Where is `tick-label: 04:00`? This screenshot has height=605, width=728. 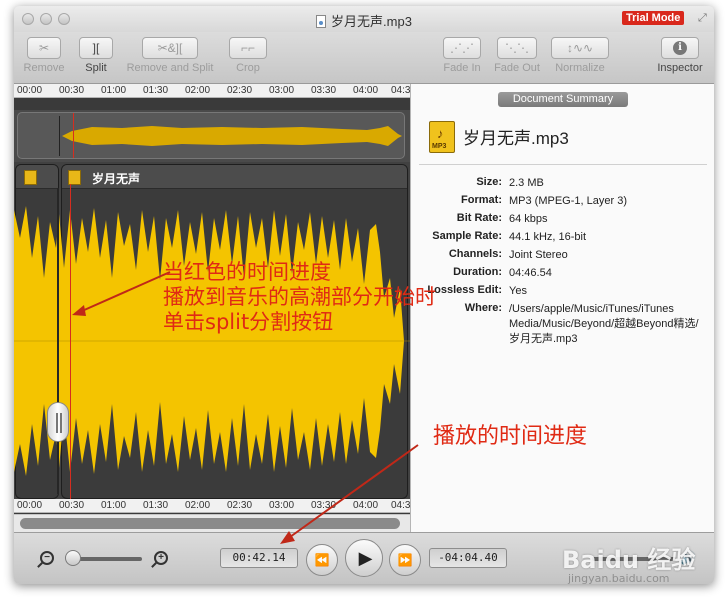 tick-label: 04:00 is located at coordinates (366, 90).